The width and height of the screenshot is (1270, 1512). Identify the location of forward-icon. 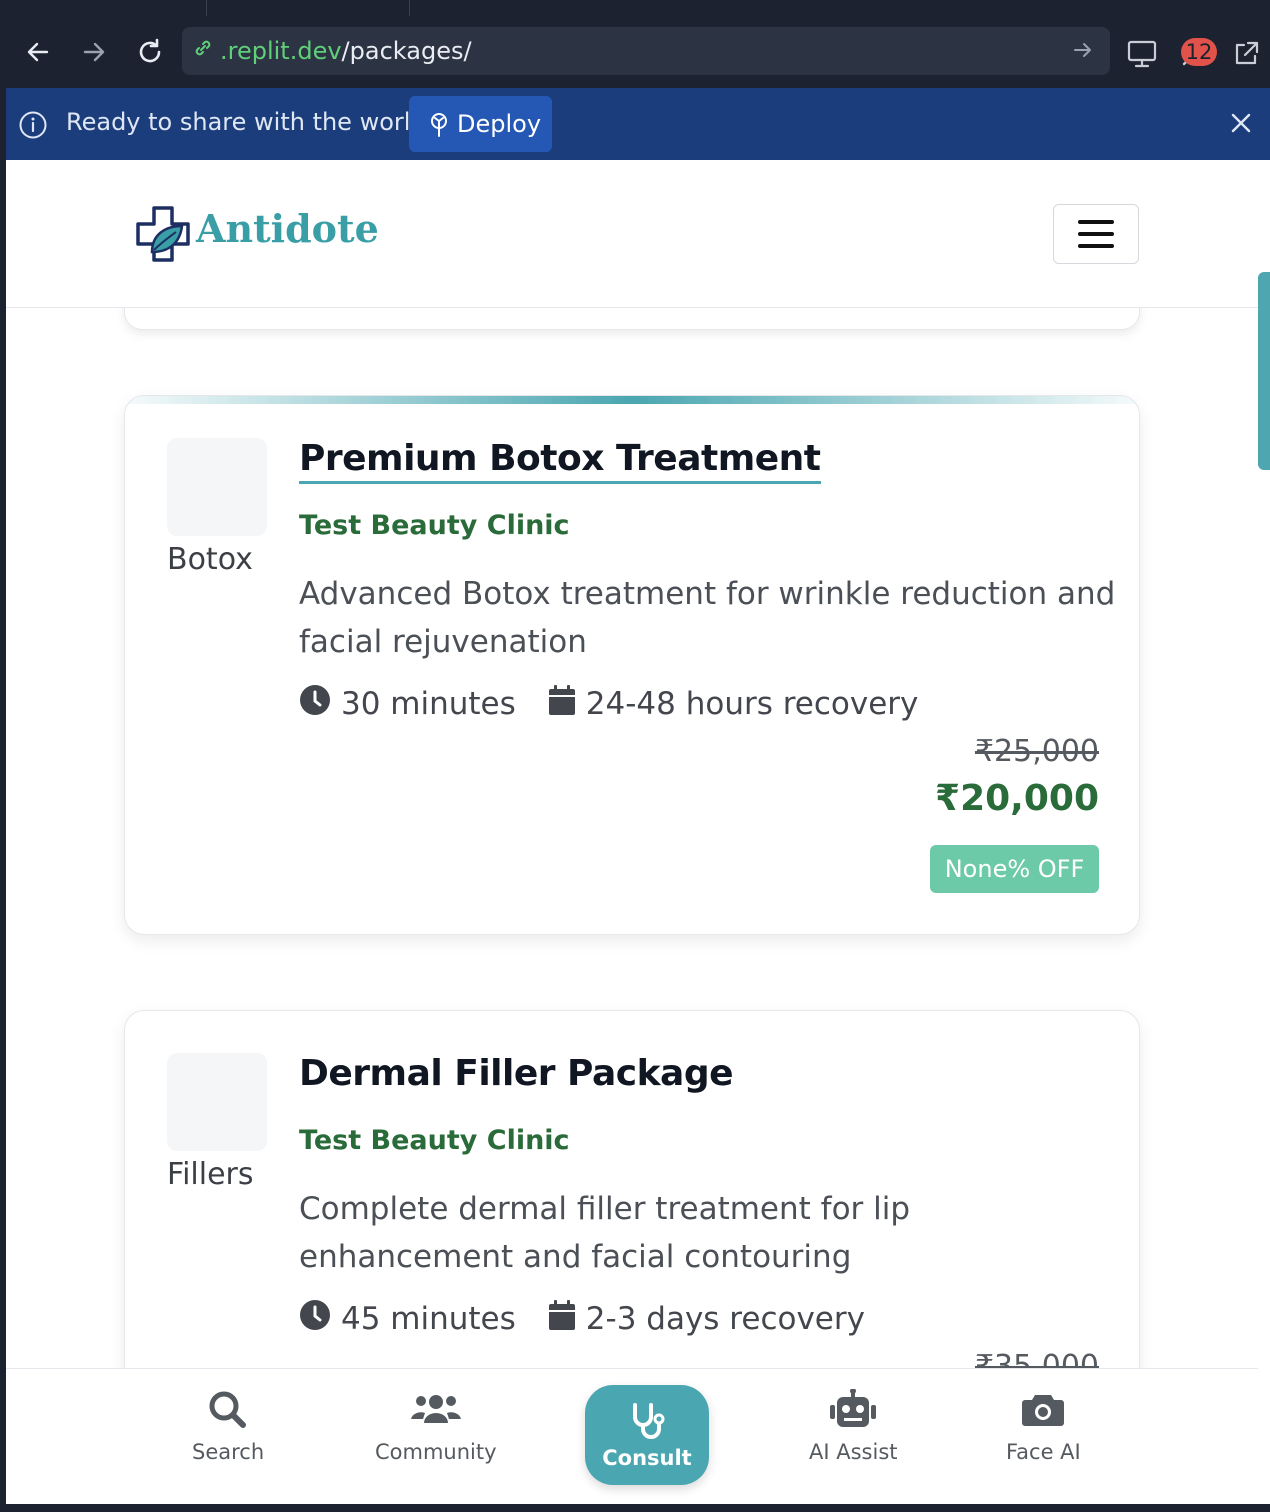
(94, 52).